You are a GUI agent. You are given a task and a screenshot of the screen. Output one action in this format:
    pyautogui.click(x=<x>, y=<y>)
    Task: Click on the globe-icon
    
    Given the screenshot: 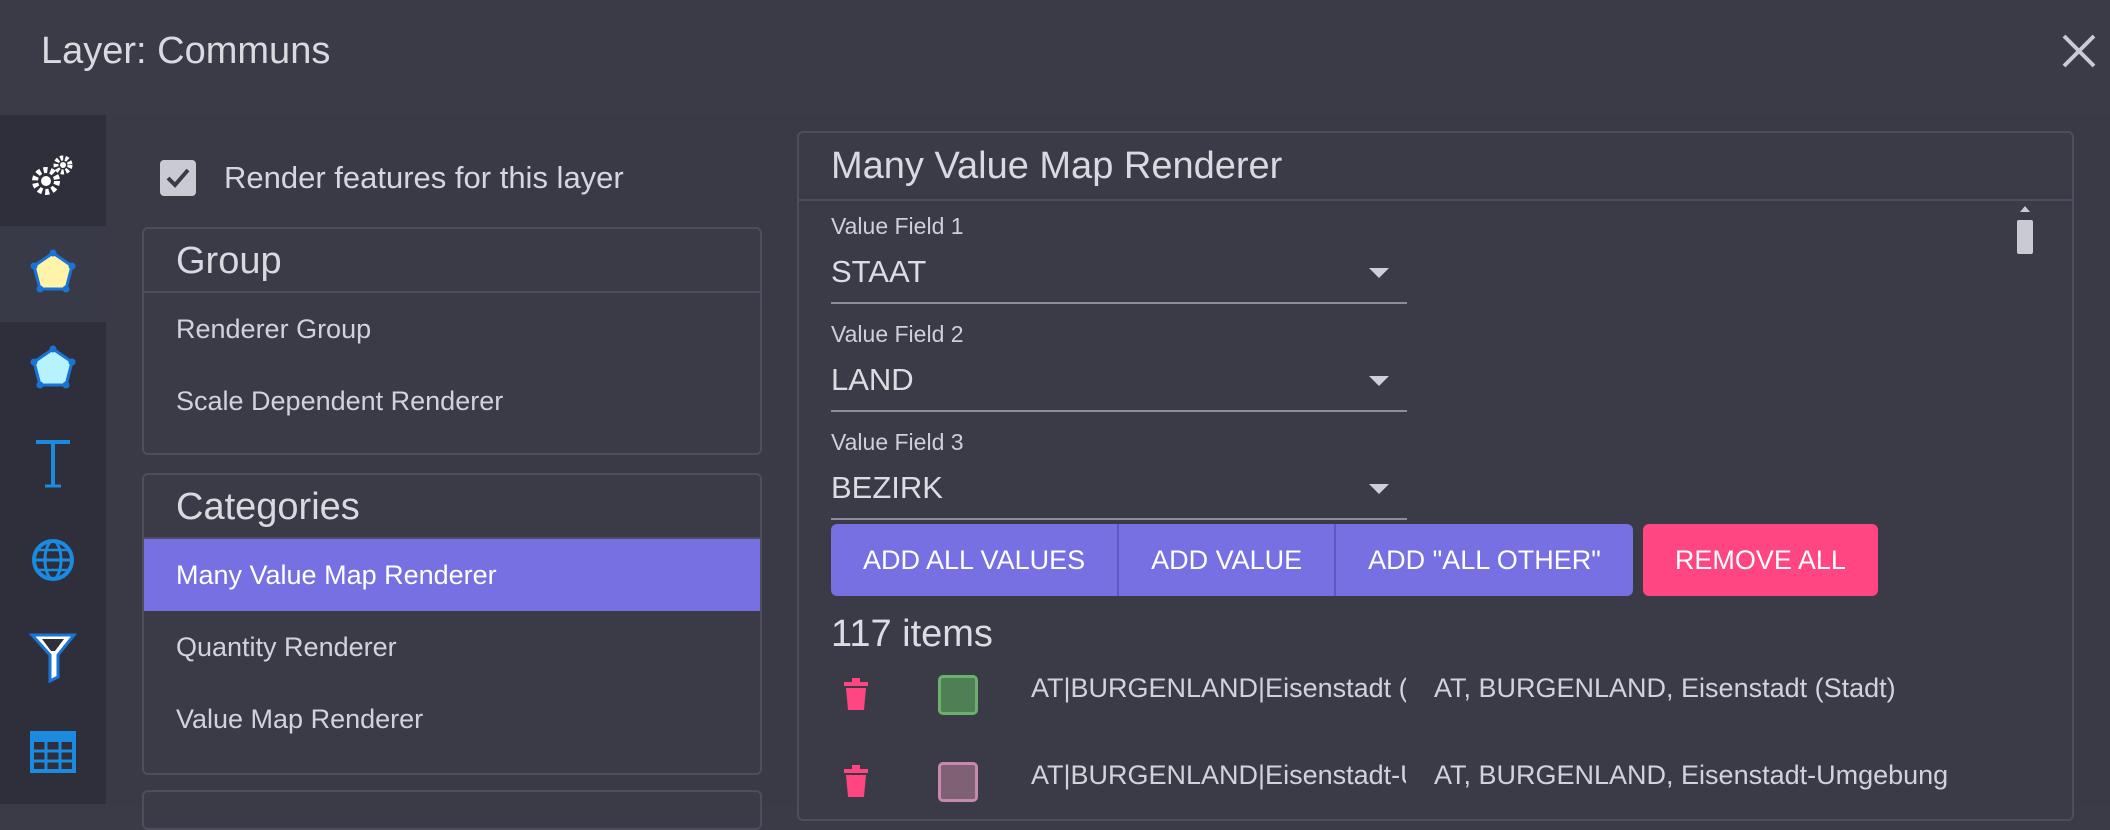 What is the action you would take?
    pyautogui.click(x=53, y=562)
    